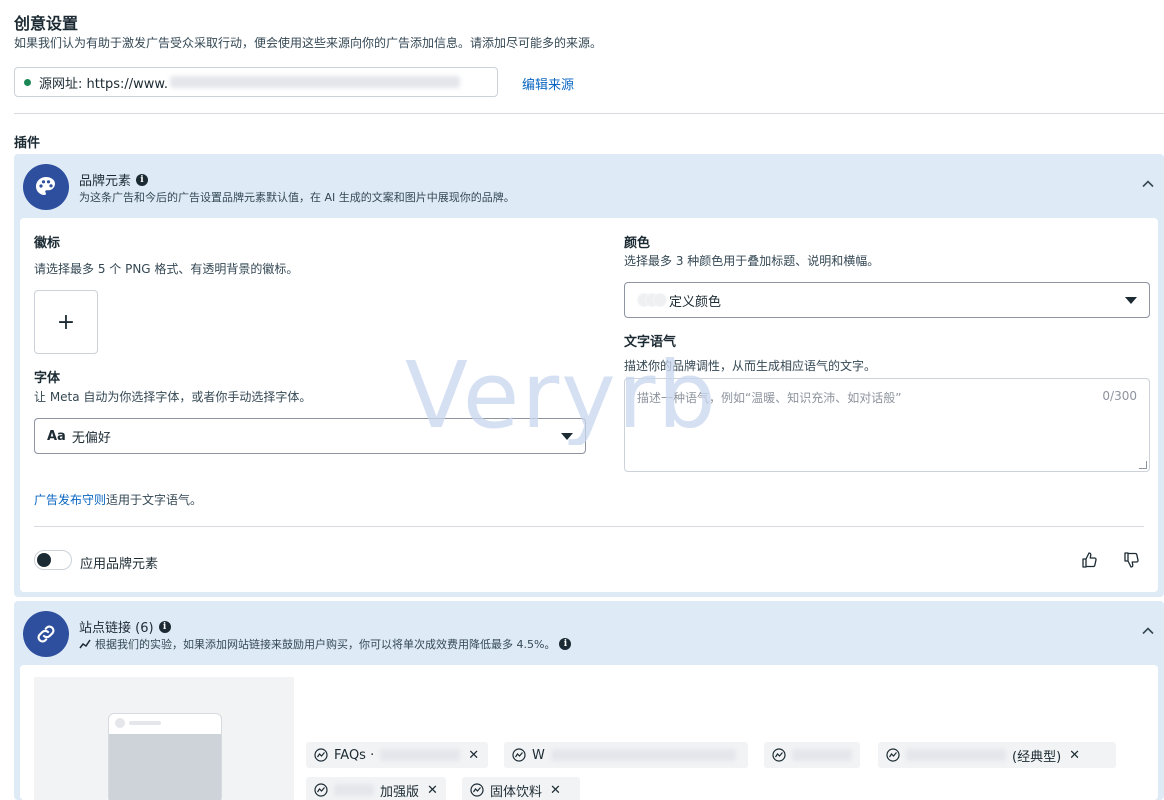  I want to click on brand-panel-title: 品牌元素 i, so click(114, 179).